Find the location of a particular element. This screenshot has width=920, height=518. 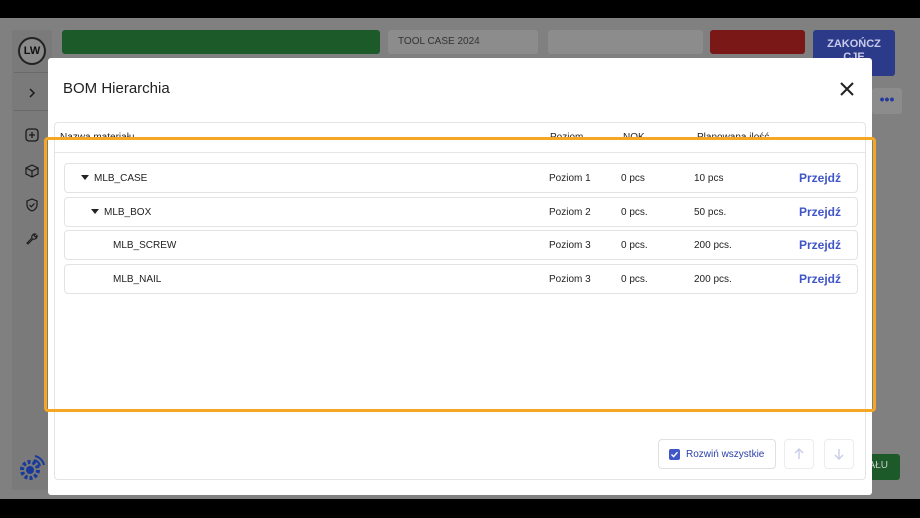

material-name: MLB_SCREW is located at coordinates (145, 246).